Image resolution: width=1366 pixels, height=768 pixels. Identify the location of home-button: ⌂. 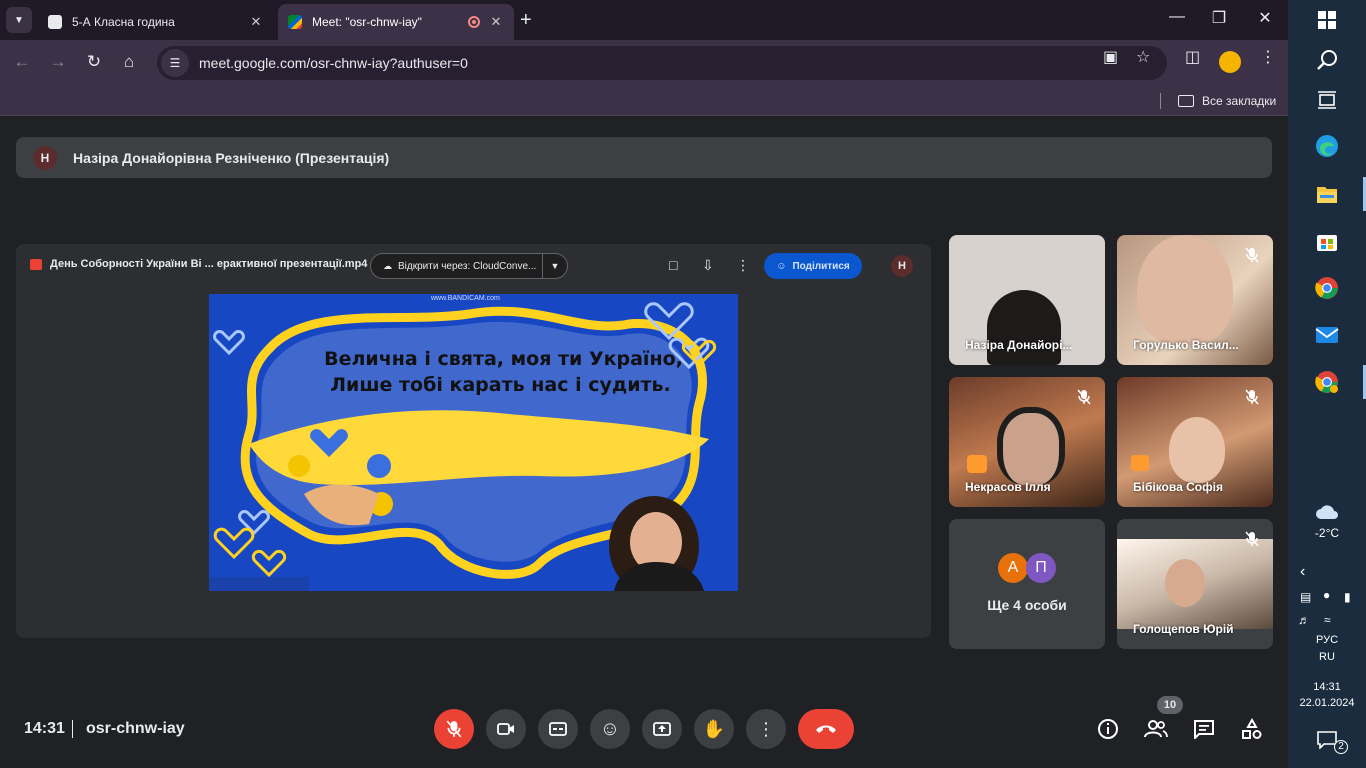
(129, 62).